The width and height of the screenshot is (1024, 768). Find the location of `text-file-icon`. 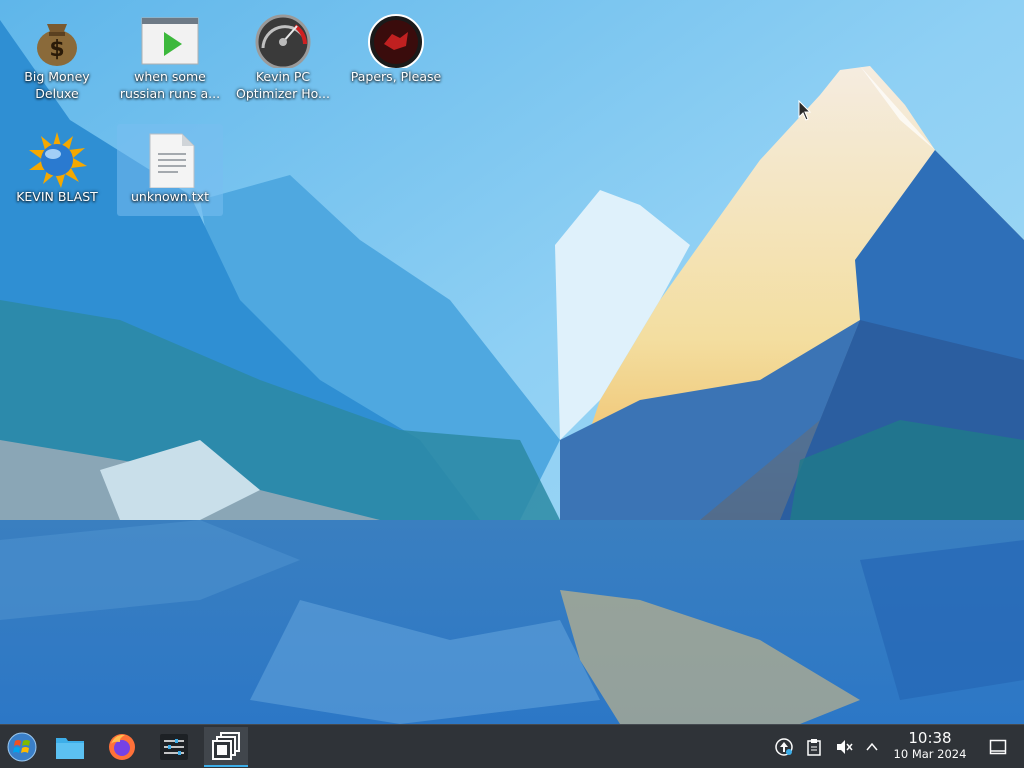

text-file-icon is located at coordinates (170, 160).